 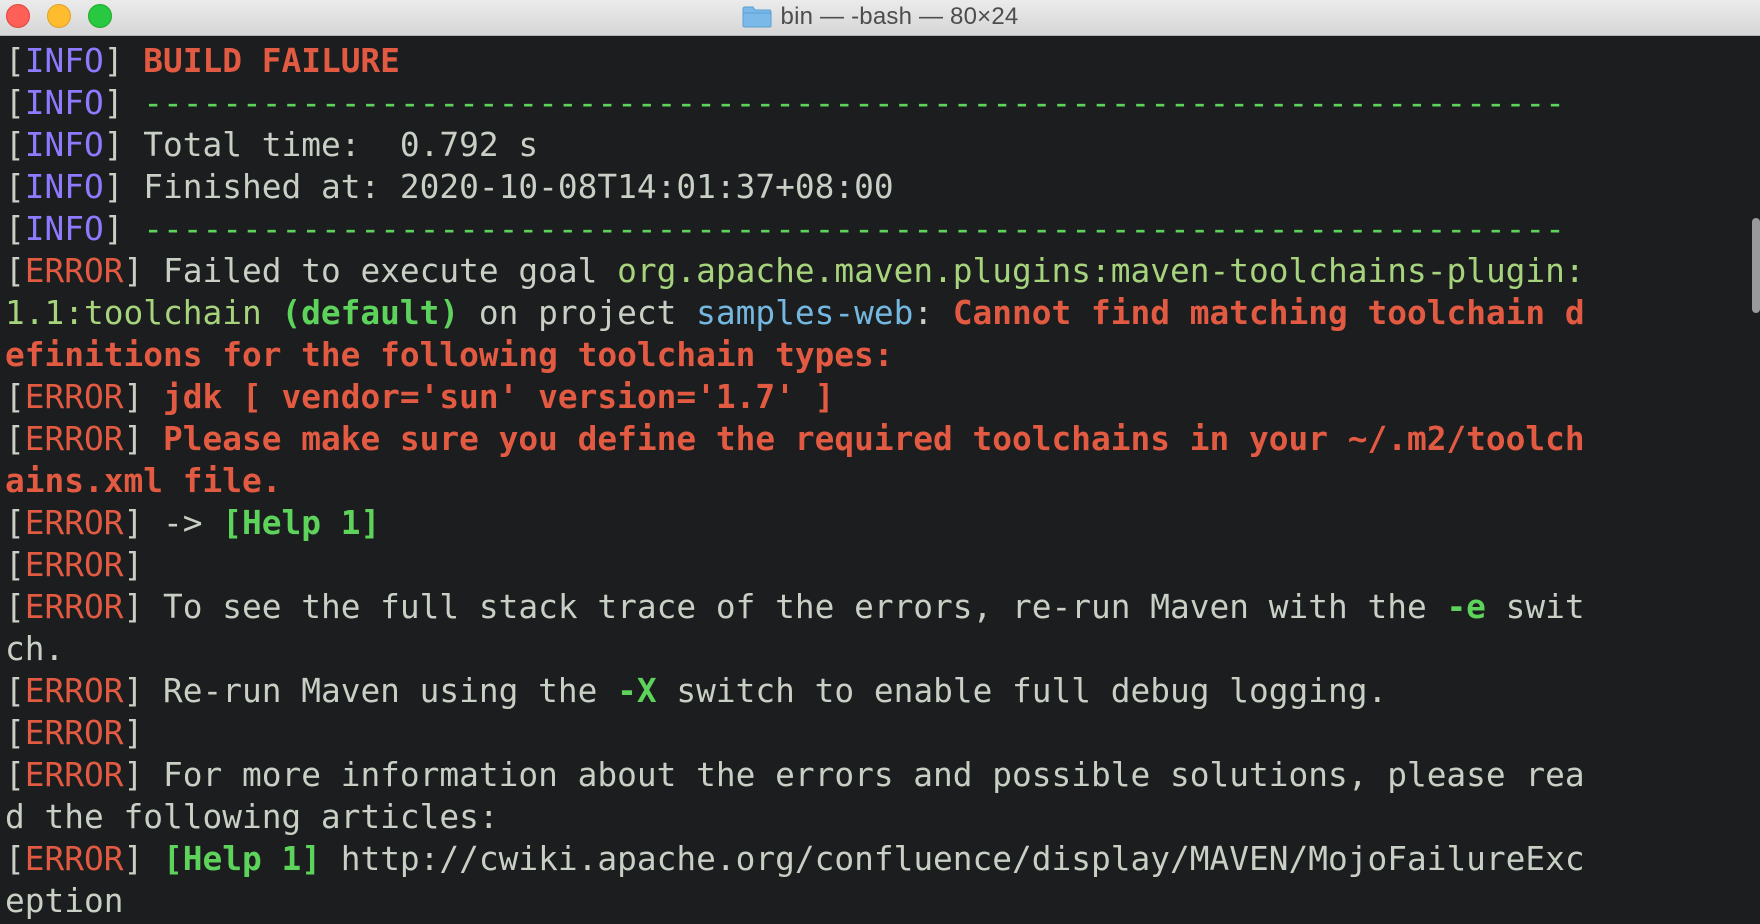 What do you see at coordinates (1022, 691) in the screenshot?
I see `error-message: switch to enable full debug logging.` at bounding box center [1022, 691].